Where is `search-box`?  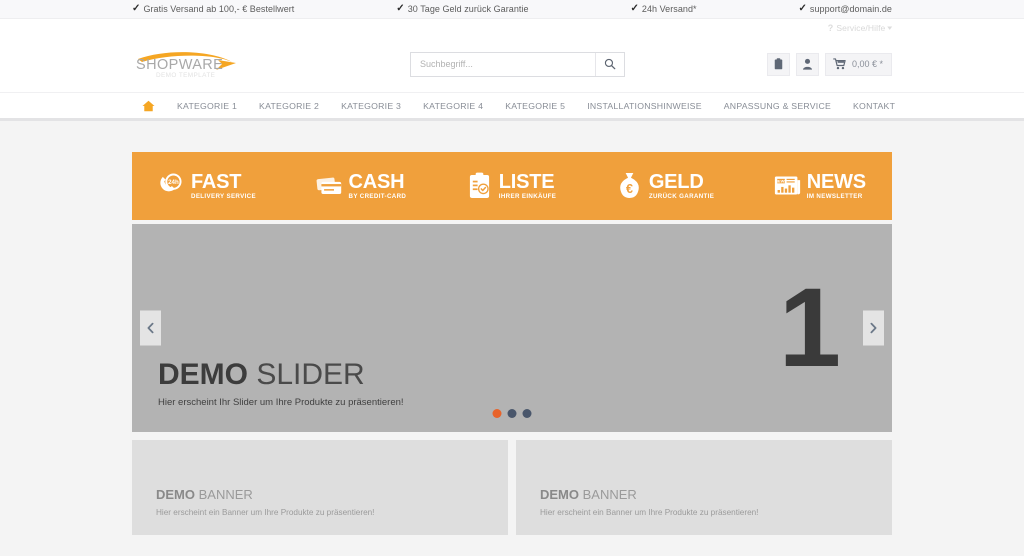 search-box is located at coordinates (517, 64).